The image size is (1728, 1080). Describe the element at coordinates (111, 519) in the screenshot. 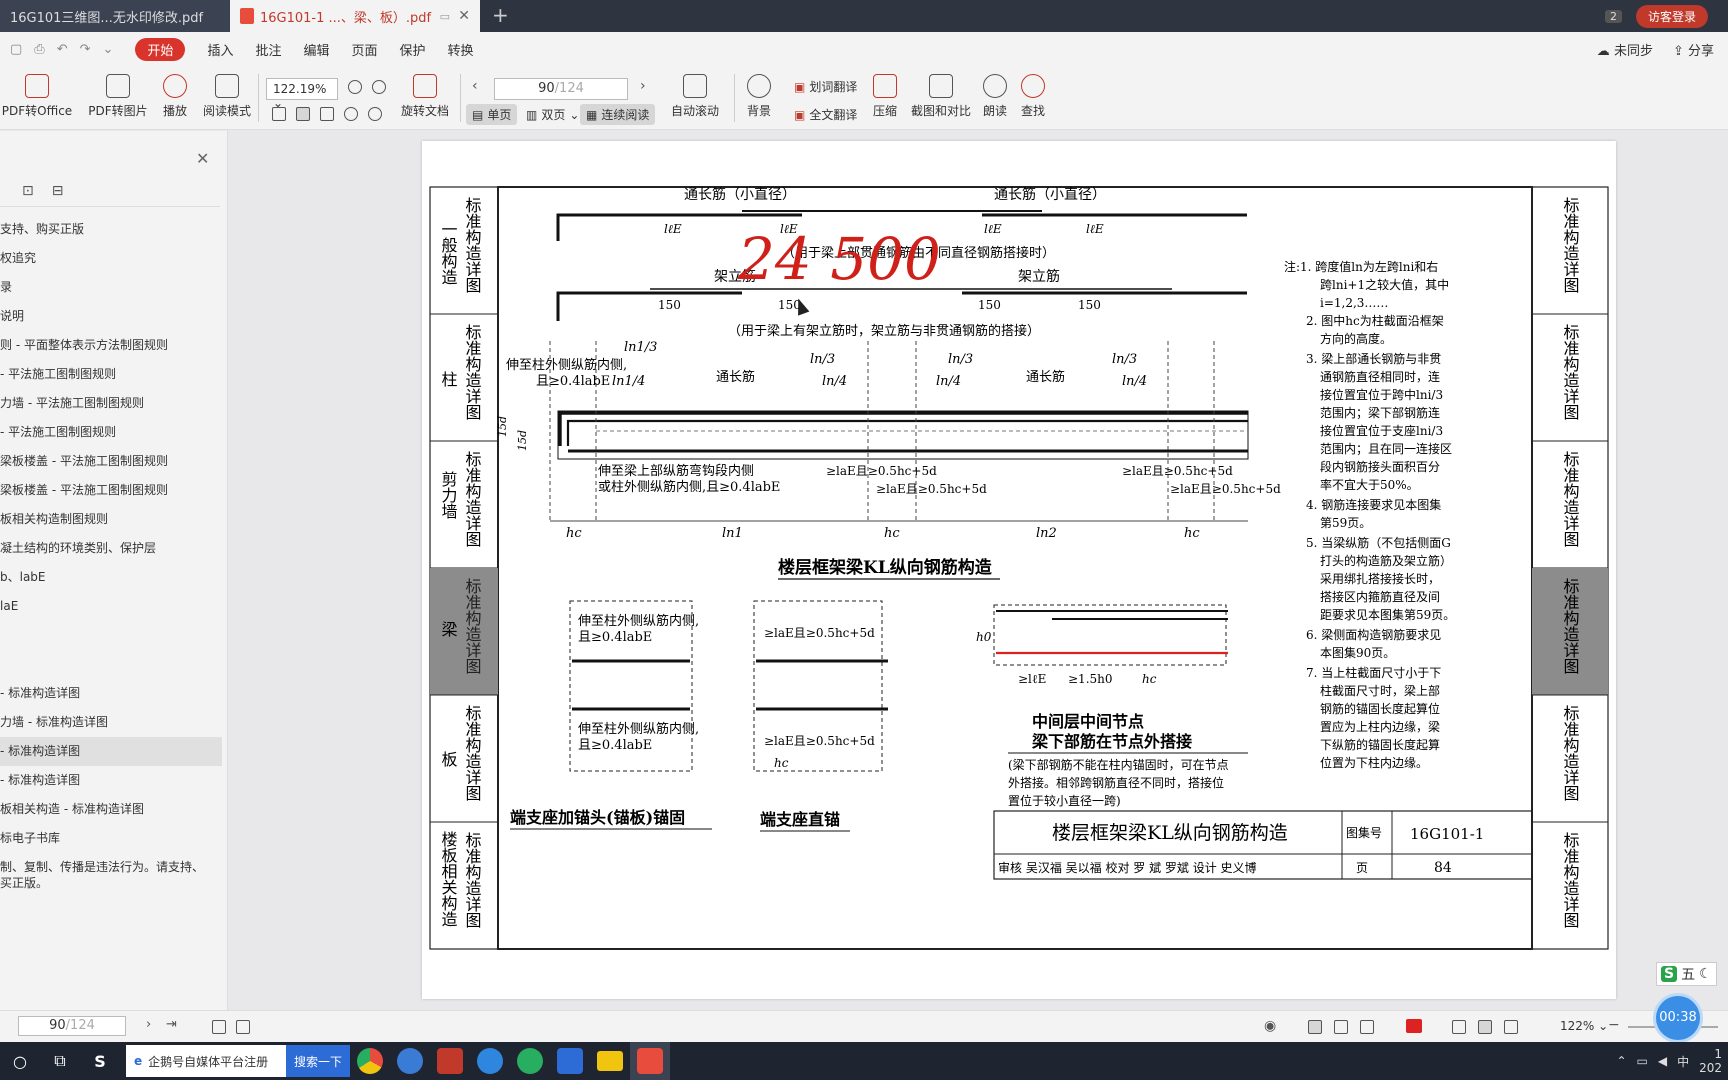

I see `toc-item: 板相关构造制图规则` at that location.